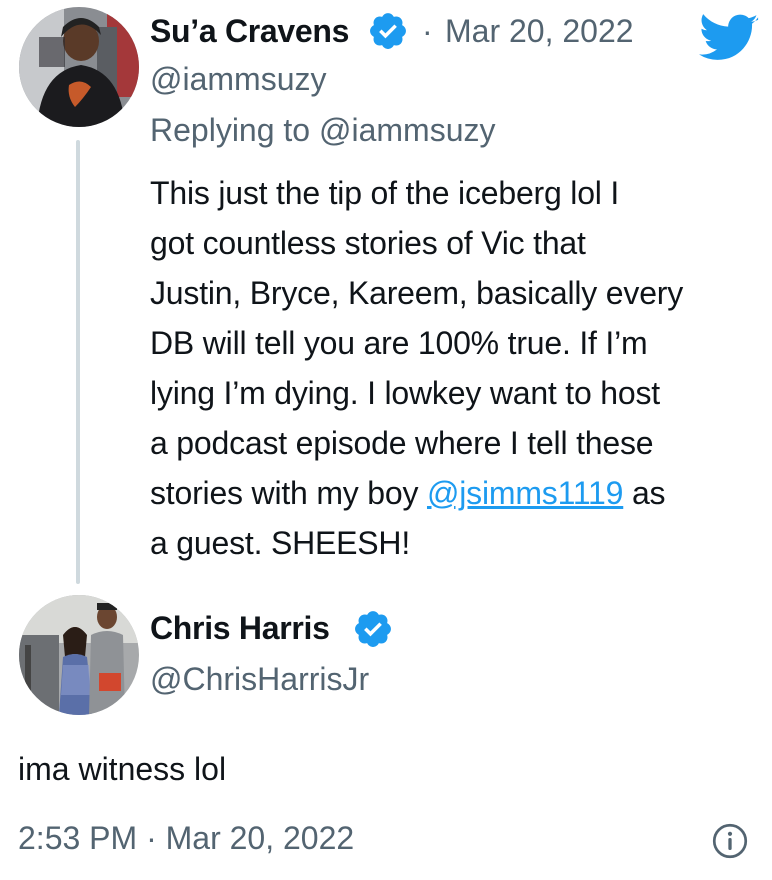  I want to click on tweet-text-line: lying I’m dying. I lowkey want to host, so click(405, 393).